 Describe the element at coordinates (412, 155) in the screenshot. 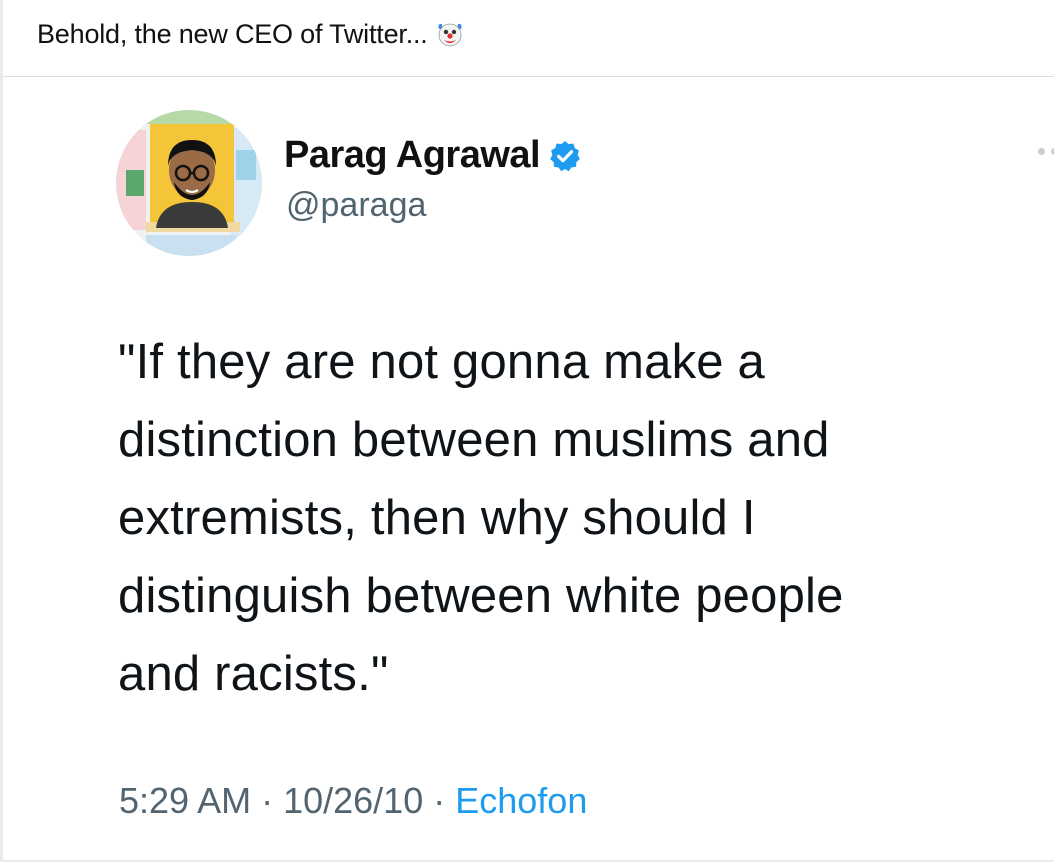

I see `display-name: Parag Agrawal` at that location.